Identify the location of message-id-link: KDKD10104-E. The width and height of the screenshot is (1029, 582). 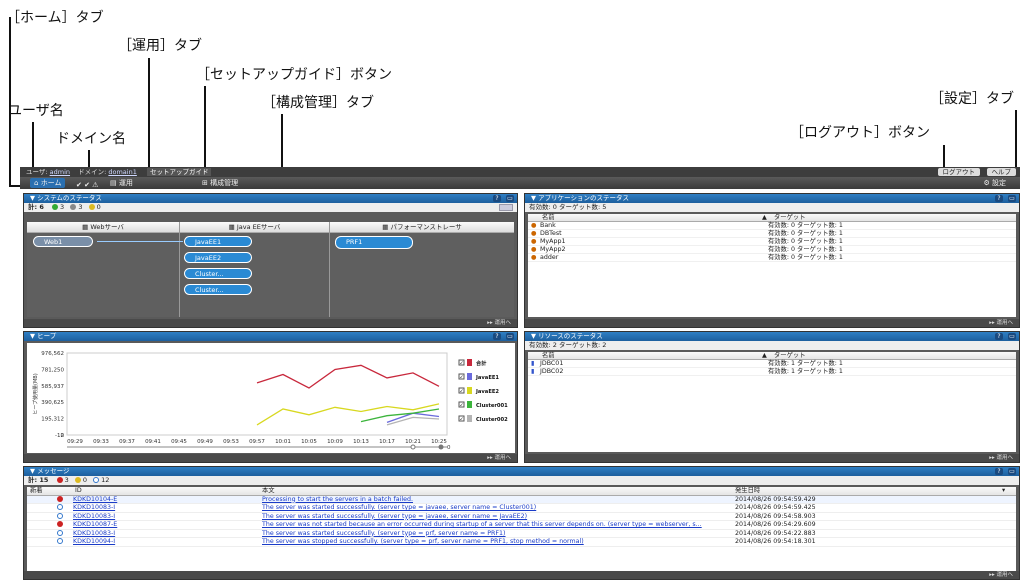
(95, 500).